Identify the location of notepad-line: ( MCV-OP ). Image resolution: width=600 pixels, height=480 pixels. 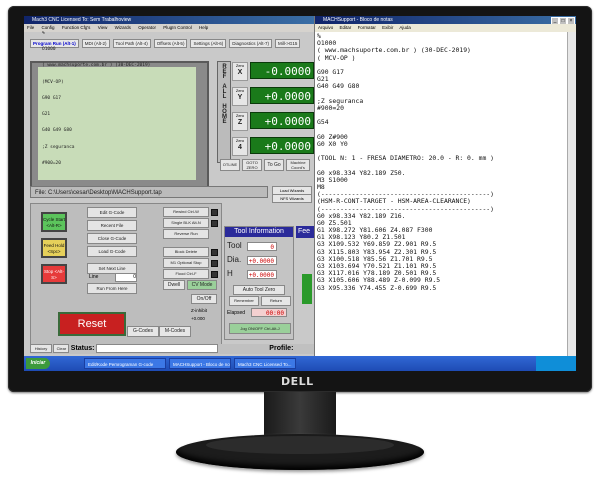
(336, 57).